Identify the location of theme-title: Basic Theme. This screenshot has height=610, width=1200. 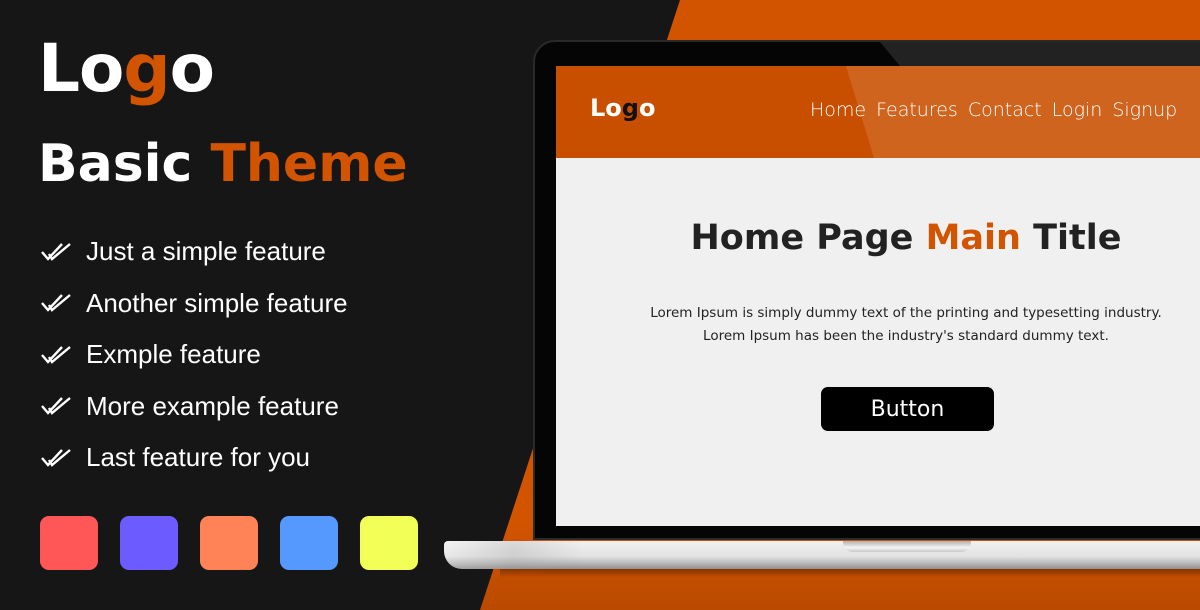
(223, 164).